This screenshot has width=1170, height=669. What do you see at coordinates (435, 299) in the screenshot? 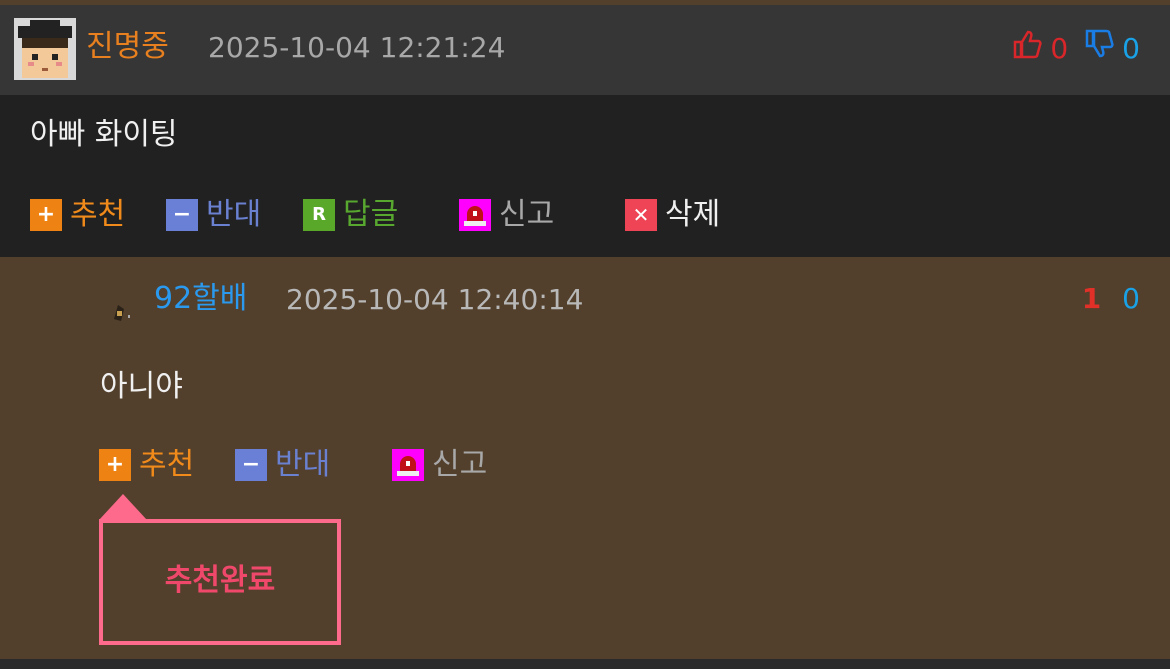
I see `reply-timestamp: 2025-10-04 12:40:14` at bounding box center [435, 299].